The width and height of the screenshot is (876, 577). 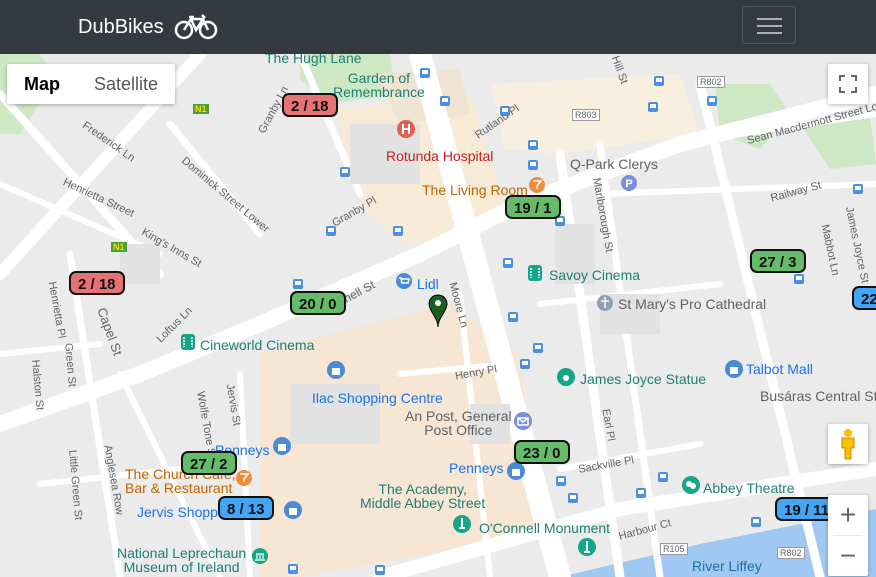 What do you see at coordinates (126, 84) in the screenshot?
I see `map-type-satellite-button: Satellite` at bounding box center [126, 84].